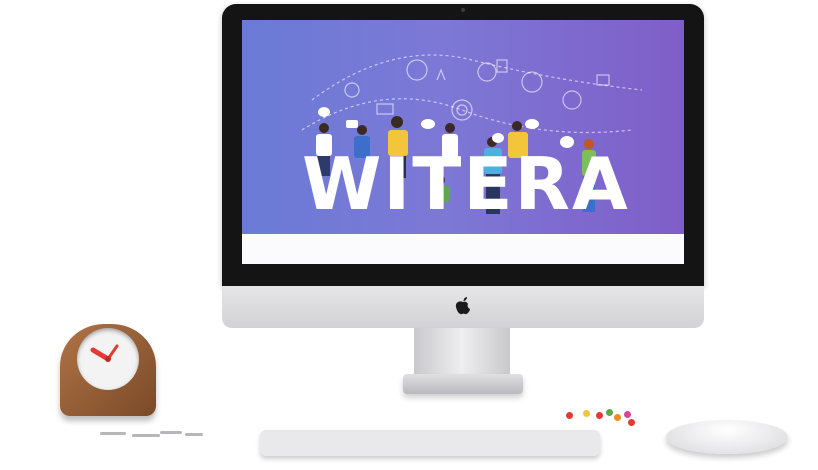 This screenshot has height=470, width=818. I want to click on dollar-icon, so click(417, 70).